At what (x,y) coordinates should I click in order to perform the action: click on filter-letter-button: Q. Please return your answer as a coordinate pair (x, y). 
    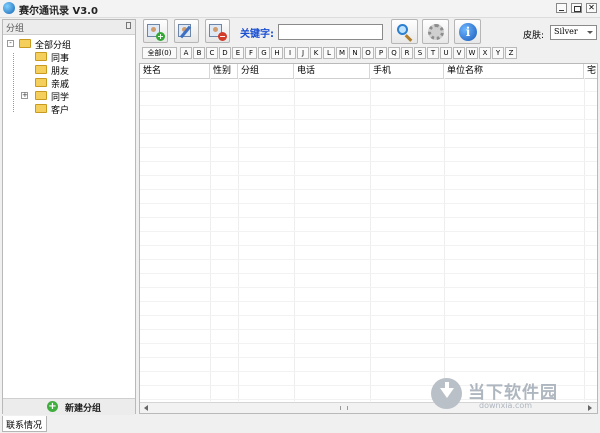
    Looking at the image, I should click on (394, 53).